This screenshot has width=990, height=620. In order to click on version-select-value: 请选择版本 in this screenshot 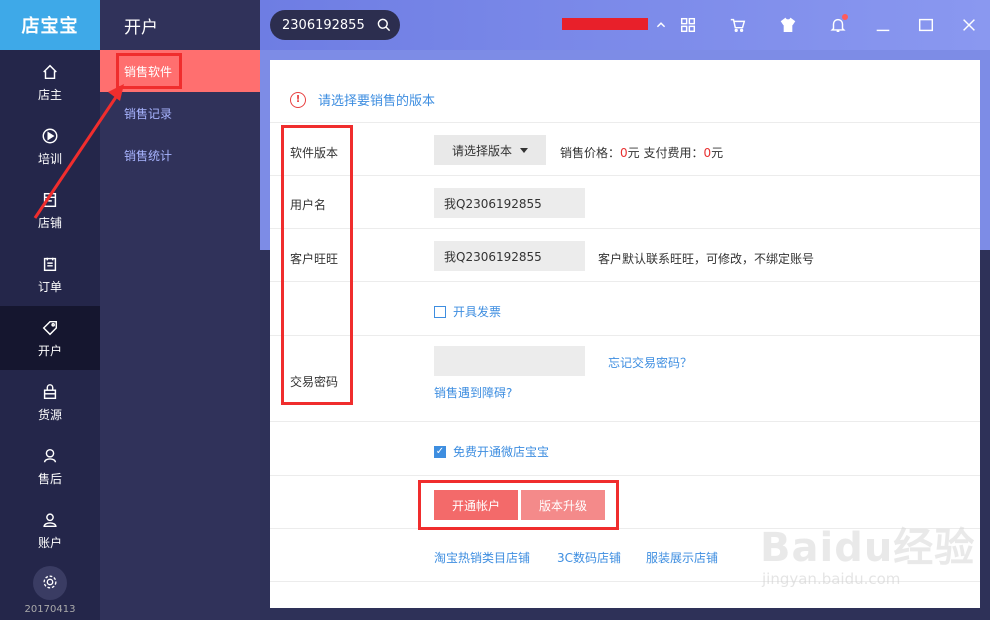, I will do `click(482, 150)`.